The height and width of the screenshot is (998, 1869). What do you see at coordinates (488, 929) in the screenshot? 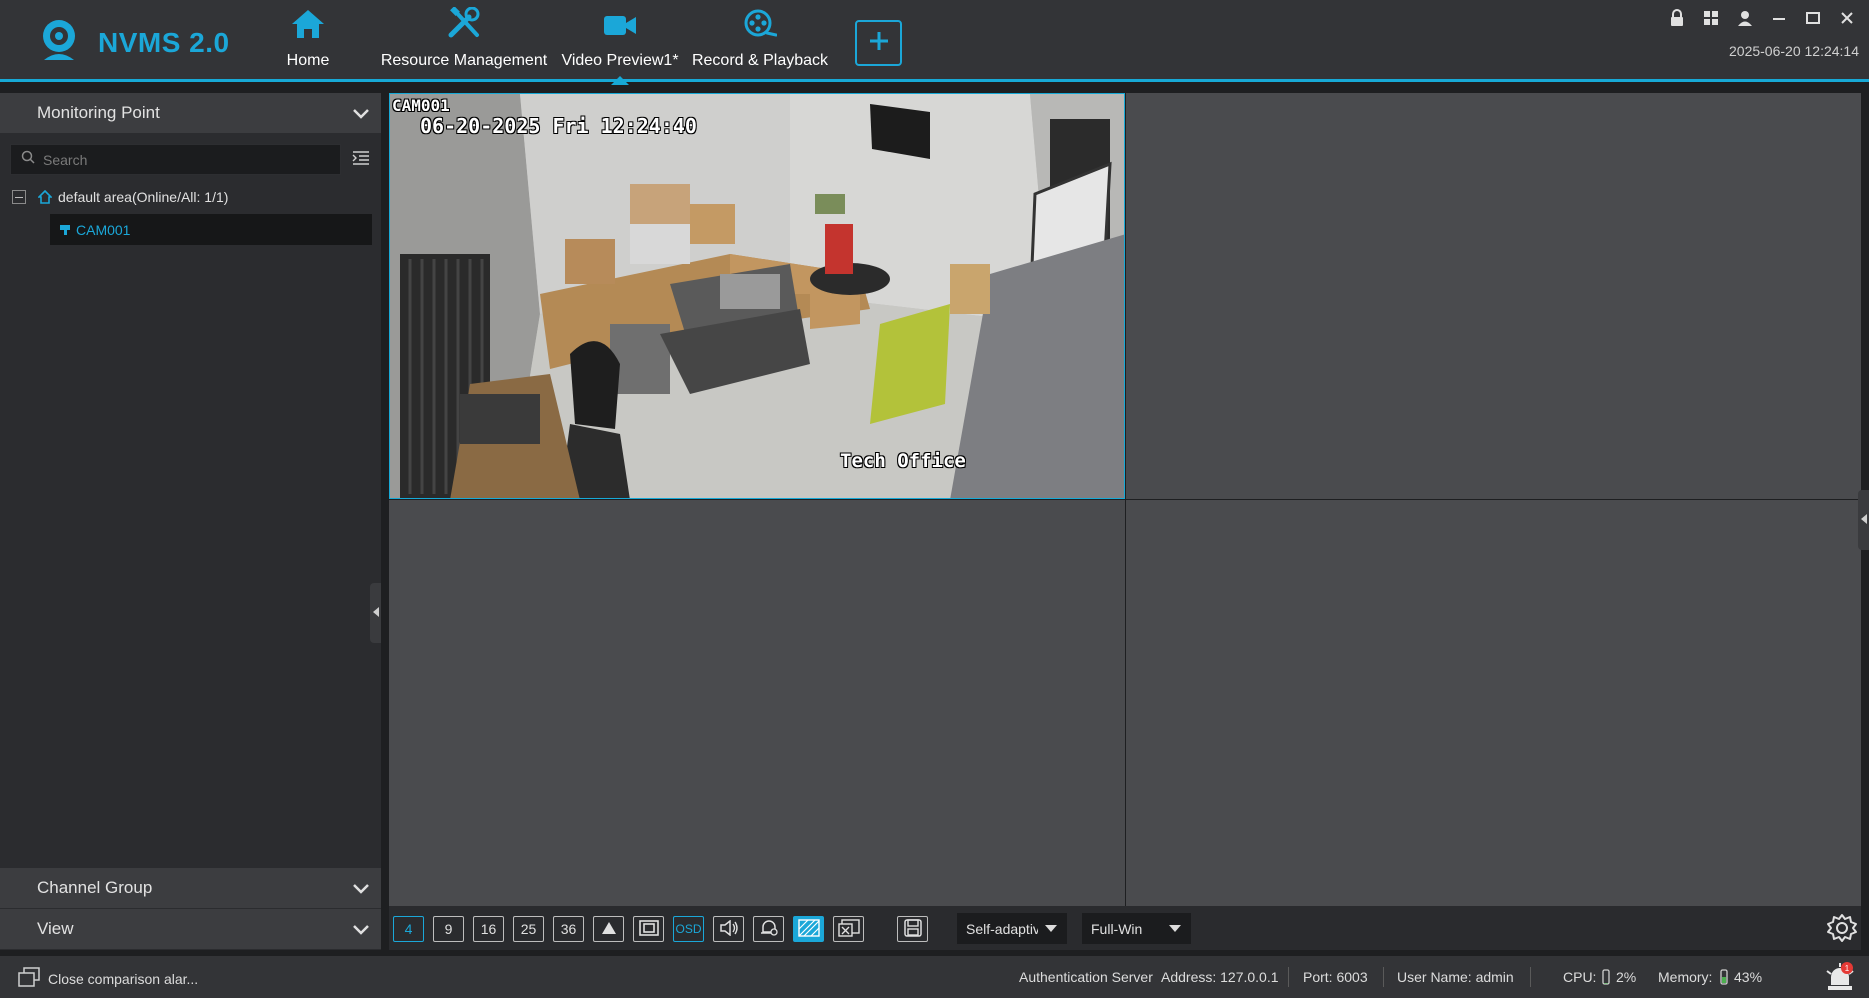
I see `layout-16-button: 16` at bounding box center [488, 929].